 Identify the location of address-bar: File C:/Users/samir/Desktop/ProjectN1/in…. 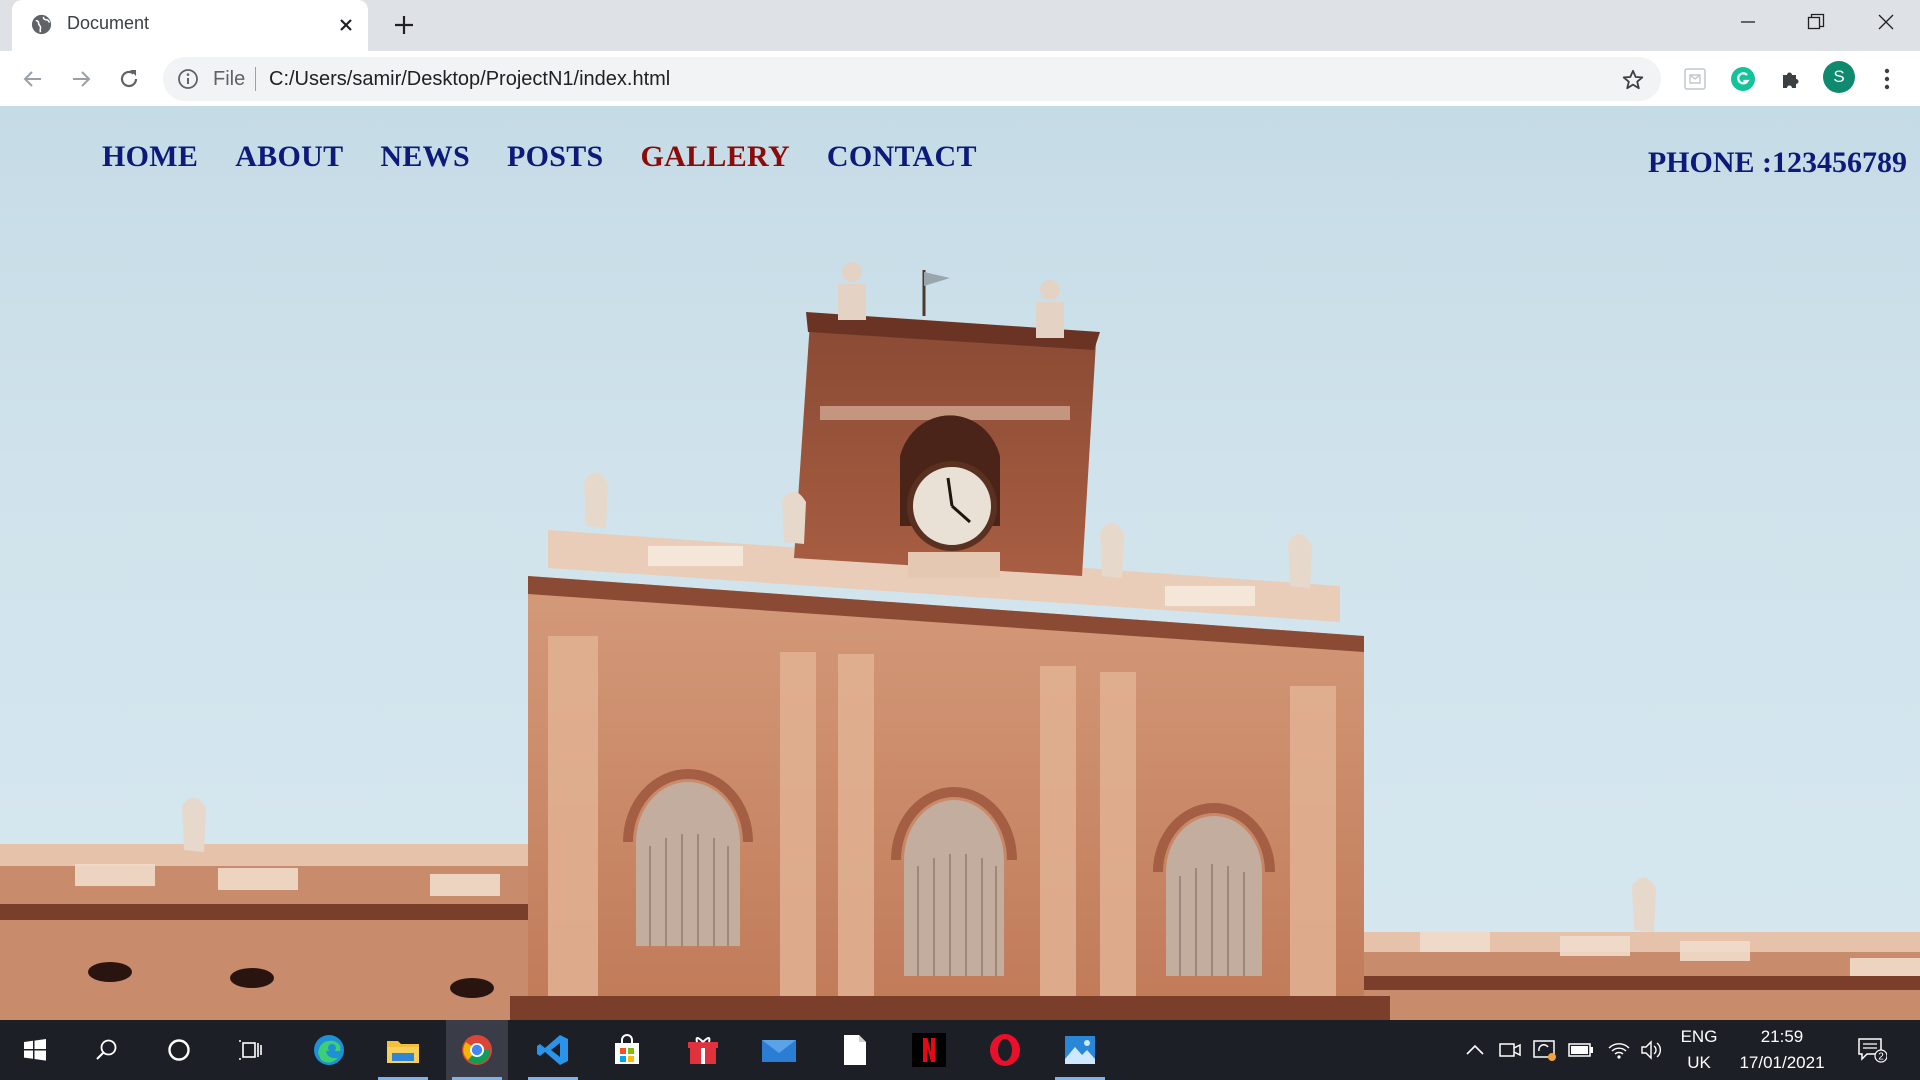
(912, 79).